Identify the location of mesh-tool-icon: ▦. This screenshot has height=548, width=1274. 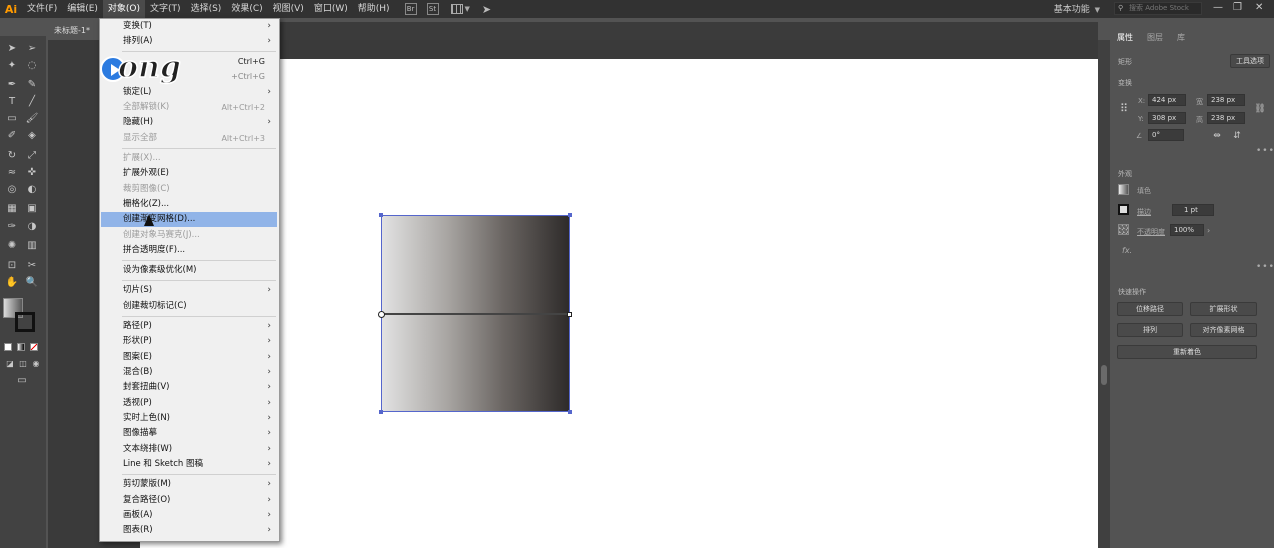
(12, 209).